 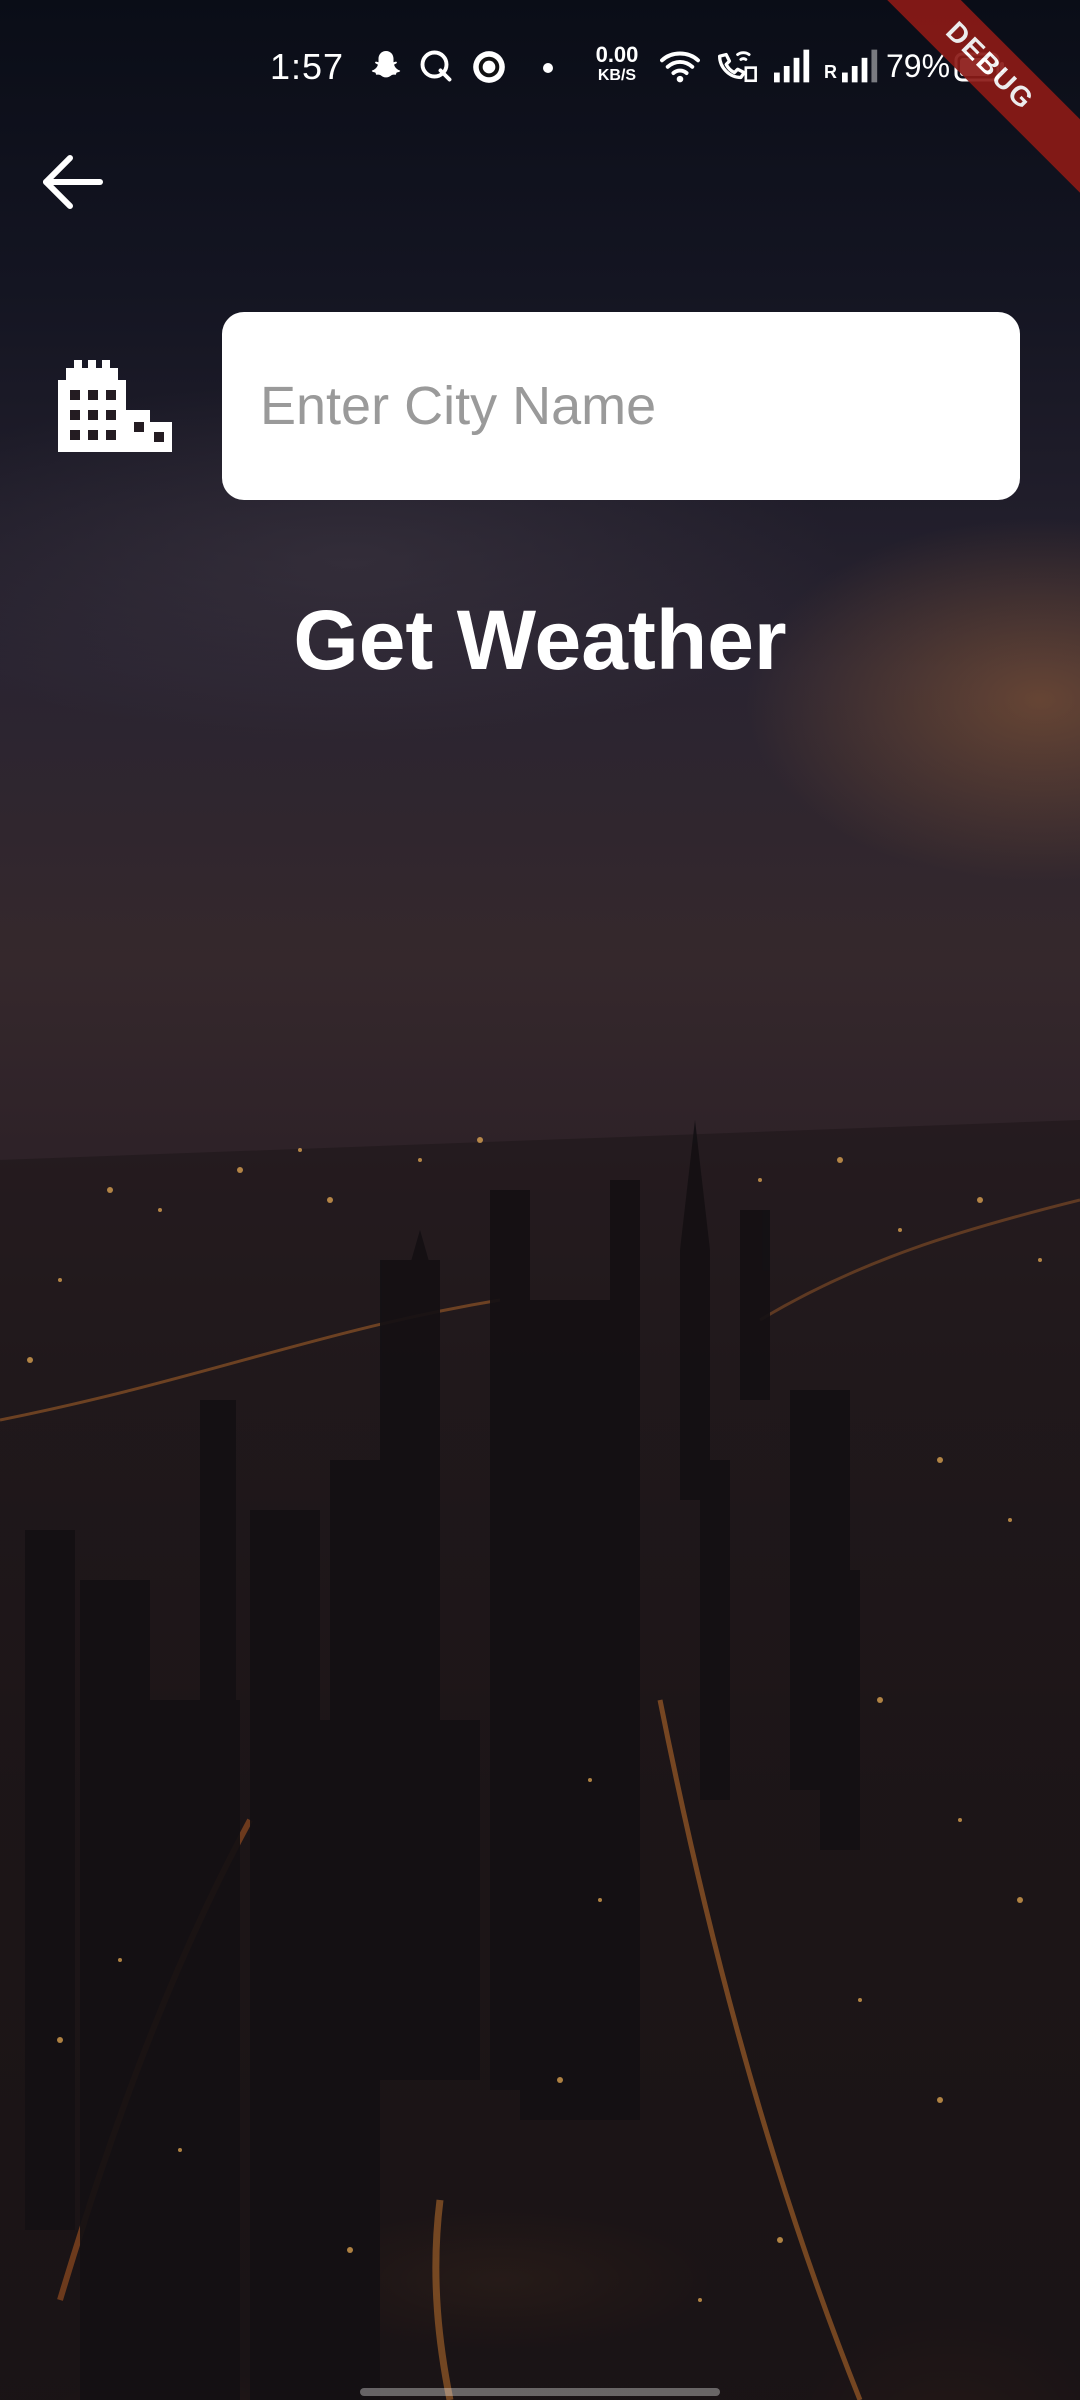 What do you see at coordinates (737, 67) in the screenshot?
I see `wifi-calling-icon` at bounding box center [737, 67].